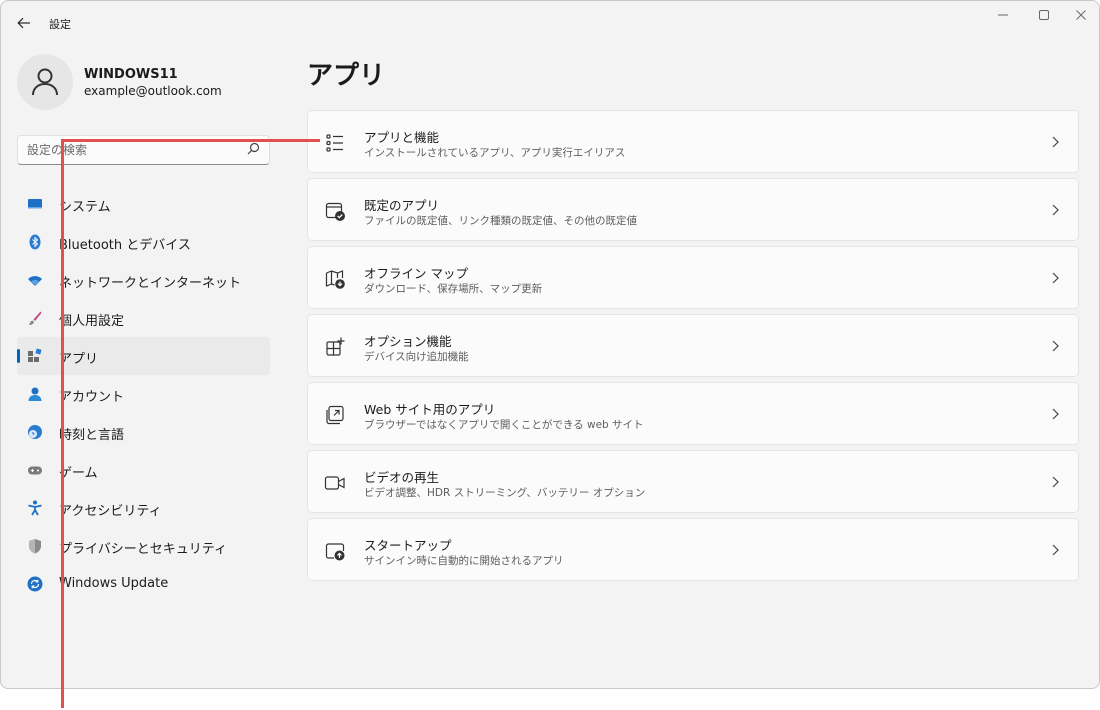 This screenshot has height=710, width=1100. Describe the element at coordinates (78, 473) in the screenshot. I see `sidebar-item-label: ゲーム` at that location.